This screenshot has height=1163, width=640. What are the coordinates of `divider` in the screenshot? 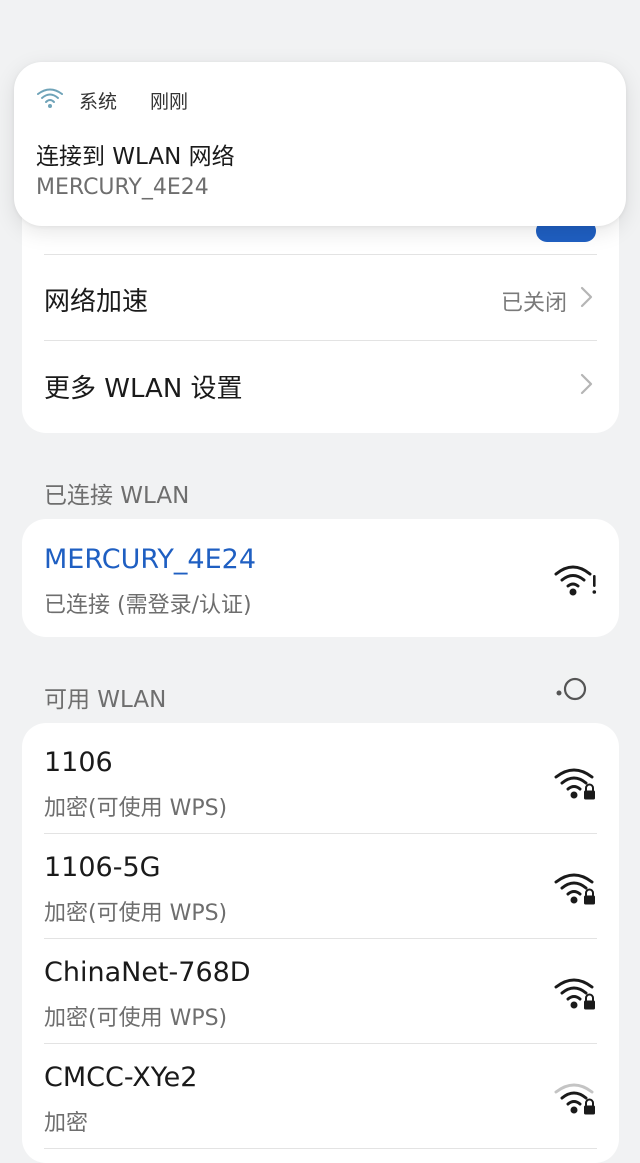 It's located at (320, 1148).